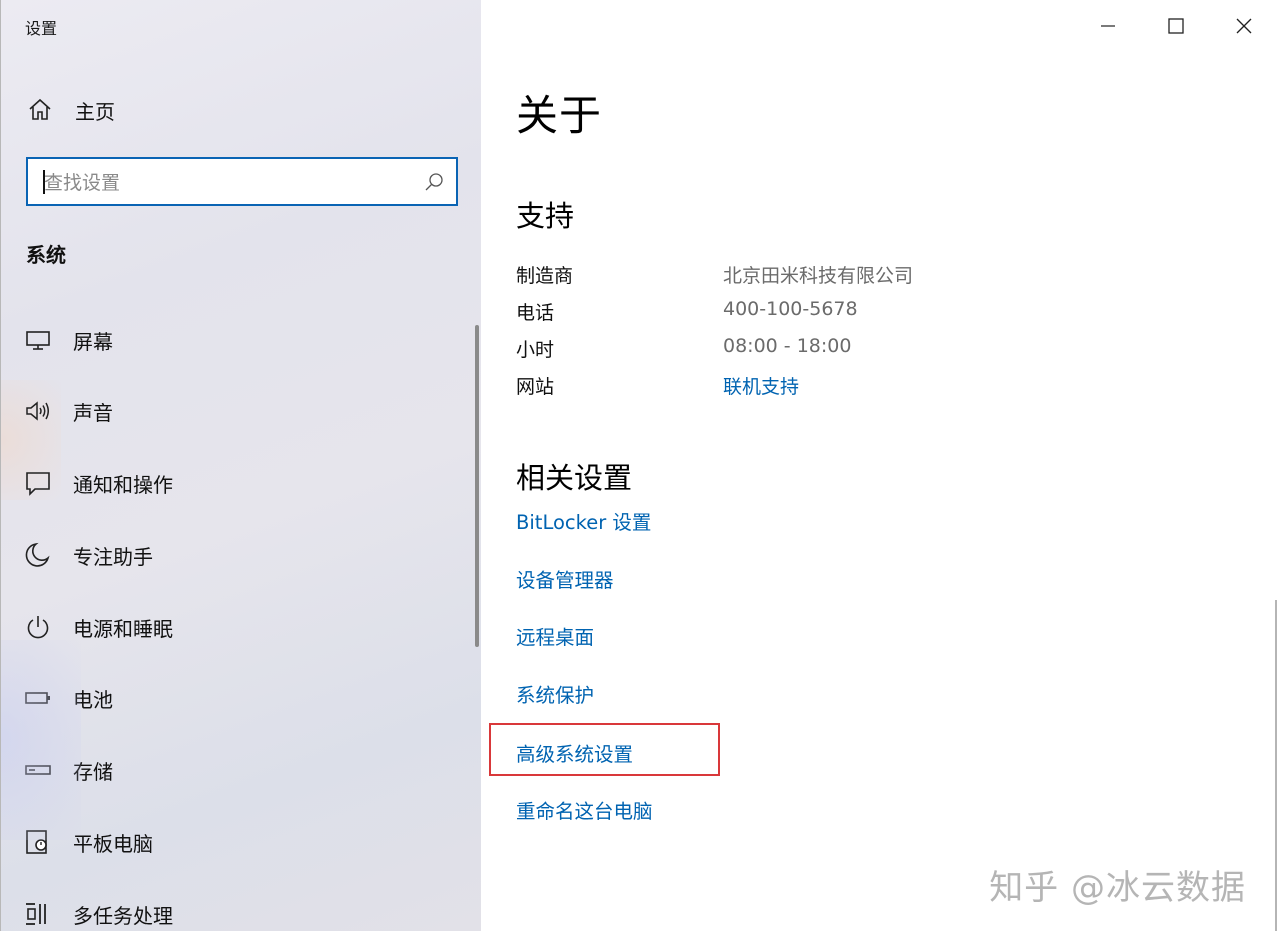  I want to click on maximize-icon, so click(1176, 26).